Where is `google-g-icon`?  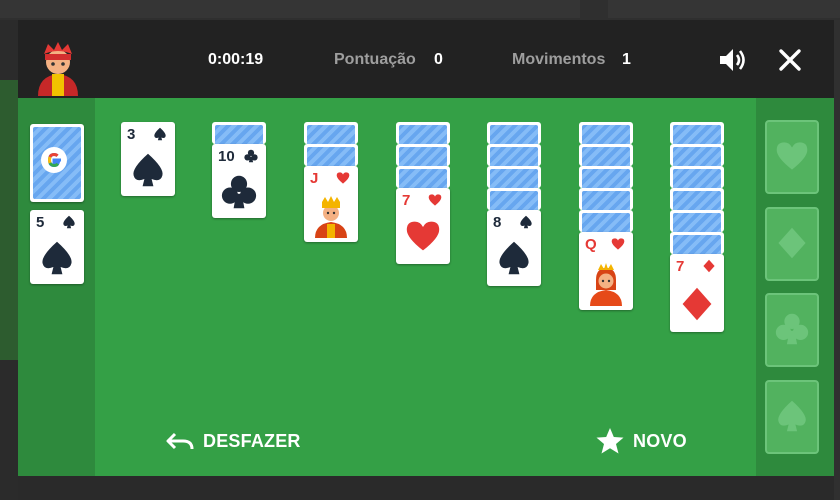 google-g-icon is located at coordinates (54, 160).